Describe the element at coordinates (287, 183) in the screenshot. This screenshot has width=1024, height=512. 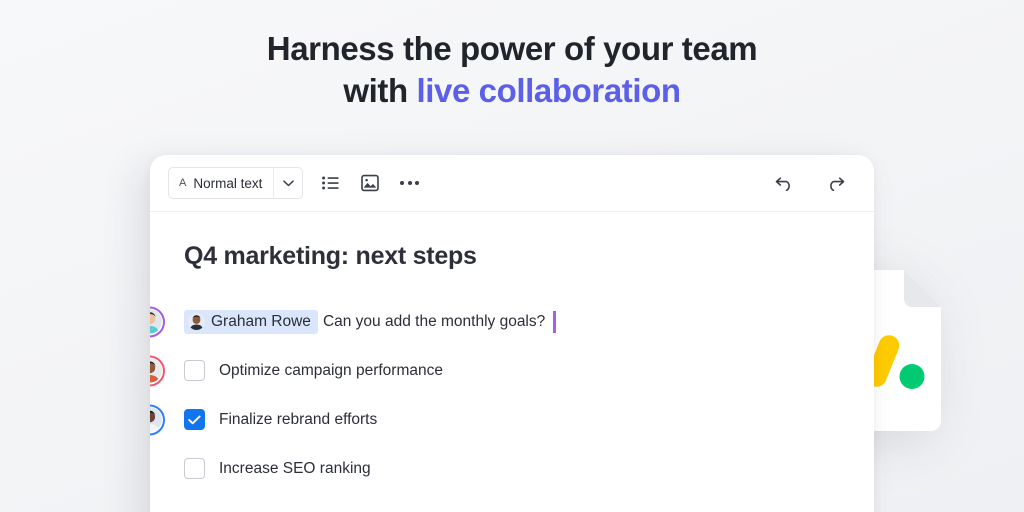
I see `chevron-down-icon` at that location.